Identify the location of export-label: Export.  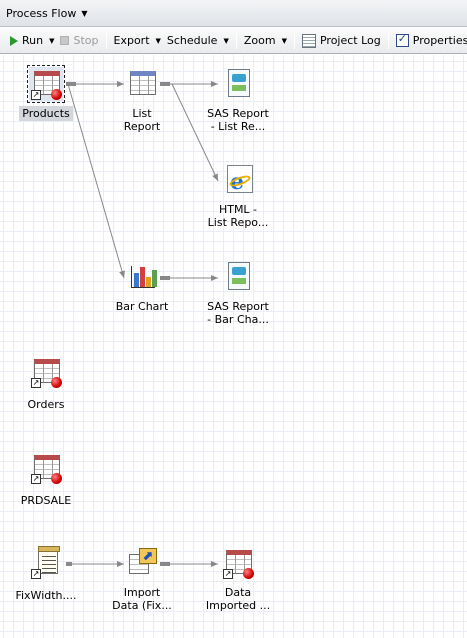
(131, 40).